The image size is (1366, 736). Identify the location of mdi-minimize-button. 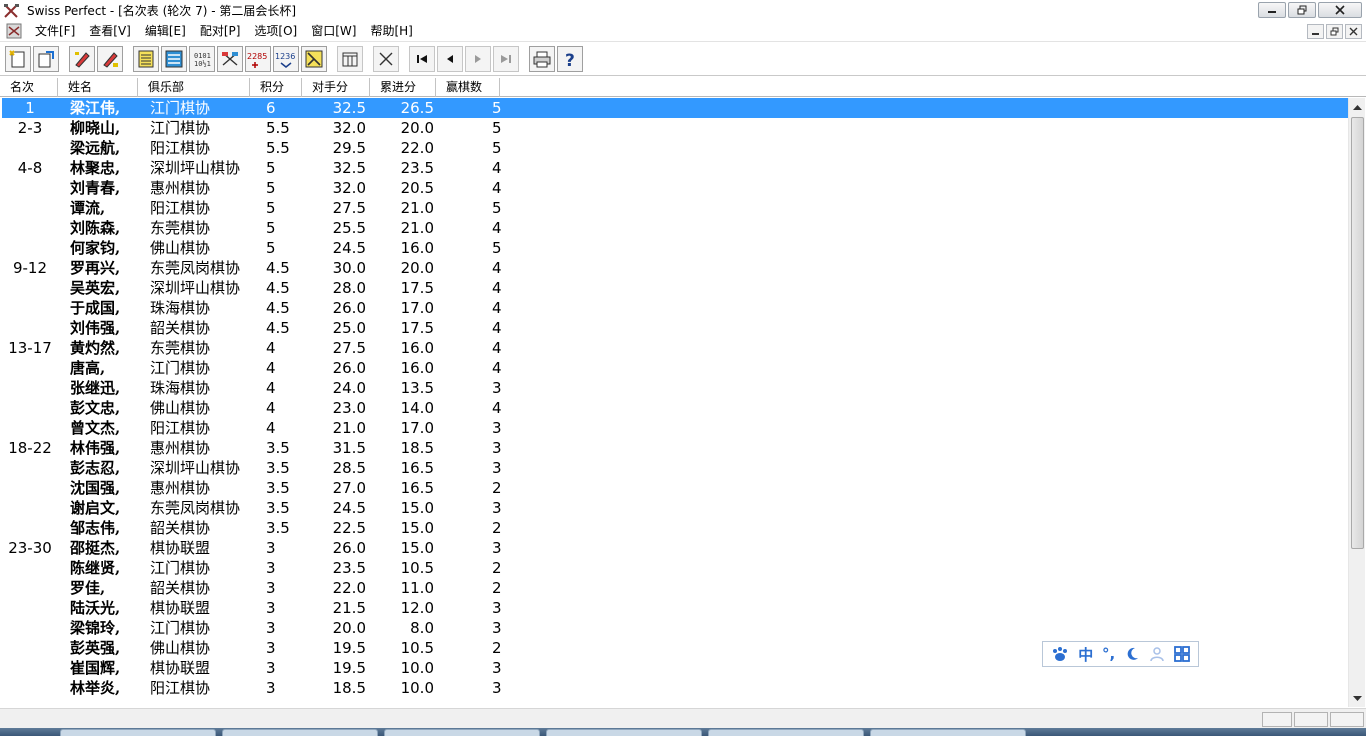
(1315, 31).